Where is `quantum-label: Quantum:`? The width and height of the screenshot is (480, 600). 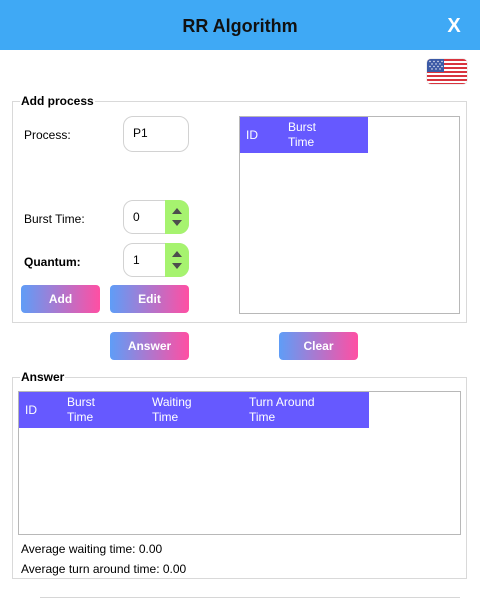 quantum-label: Quantum: is located at coordinates (52, 262).